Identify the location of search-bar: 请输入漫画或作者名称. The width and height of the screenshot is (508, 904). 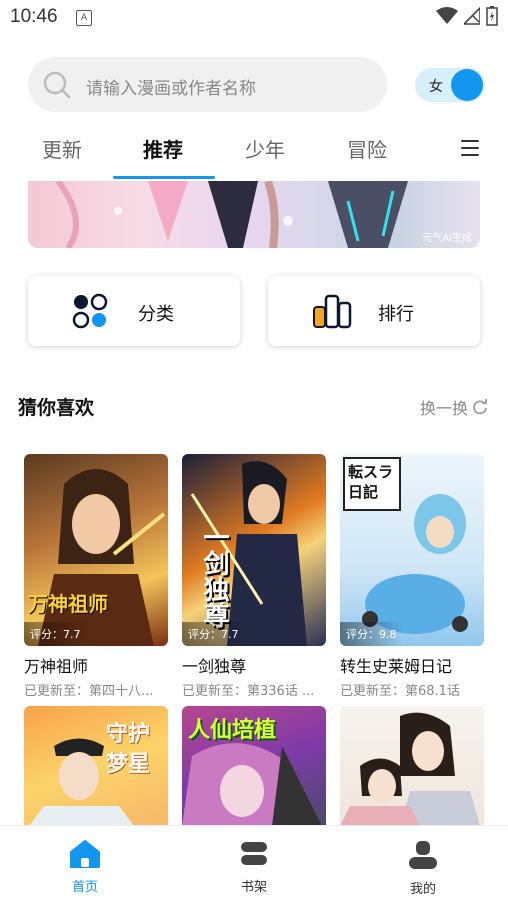
(207, 84).